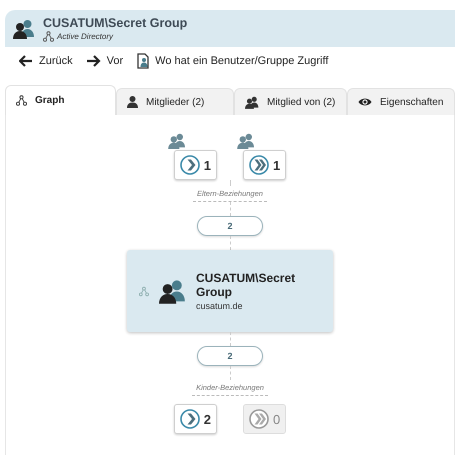 The image size is (460, 455). I want to click on tab: Mitglied von (2), so click(290, 101).